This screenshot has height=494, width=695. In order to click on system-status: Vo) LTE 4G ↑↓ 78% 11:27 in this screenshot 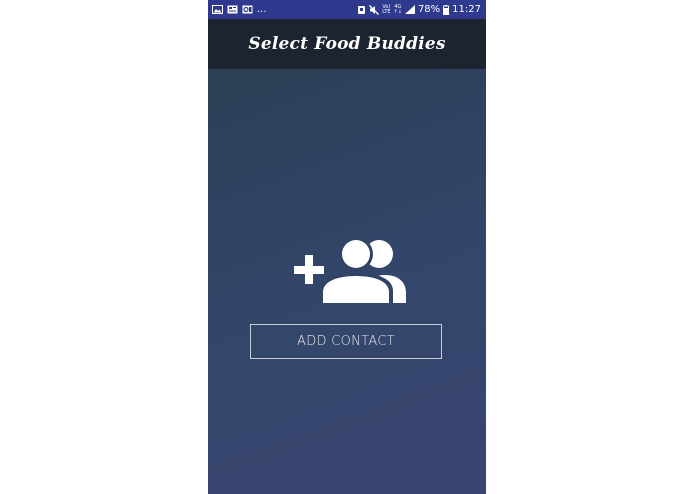, I will do `click(419, 9)`.